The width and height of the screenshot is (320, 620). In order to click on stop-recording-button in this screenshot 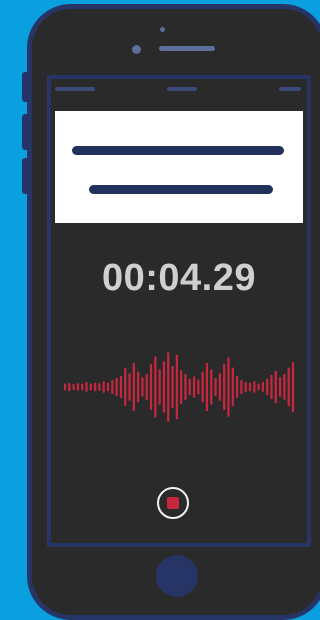, I will do `click(173, 503)`.